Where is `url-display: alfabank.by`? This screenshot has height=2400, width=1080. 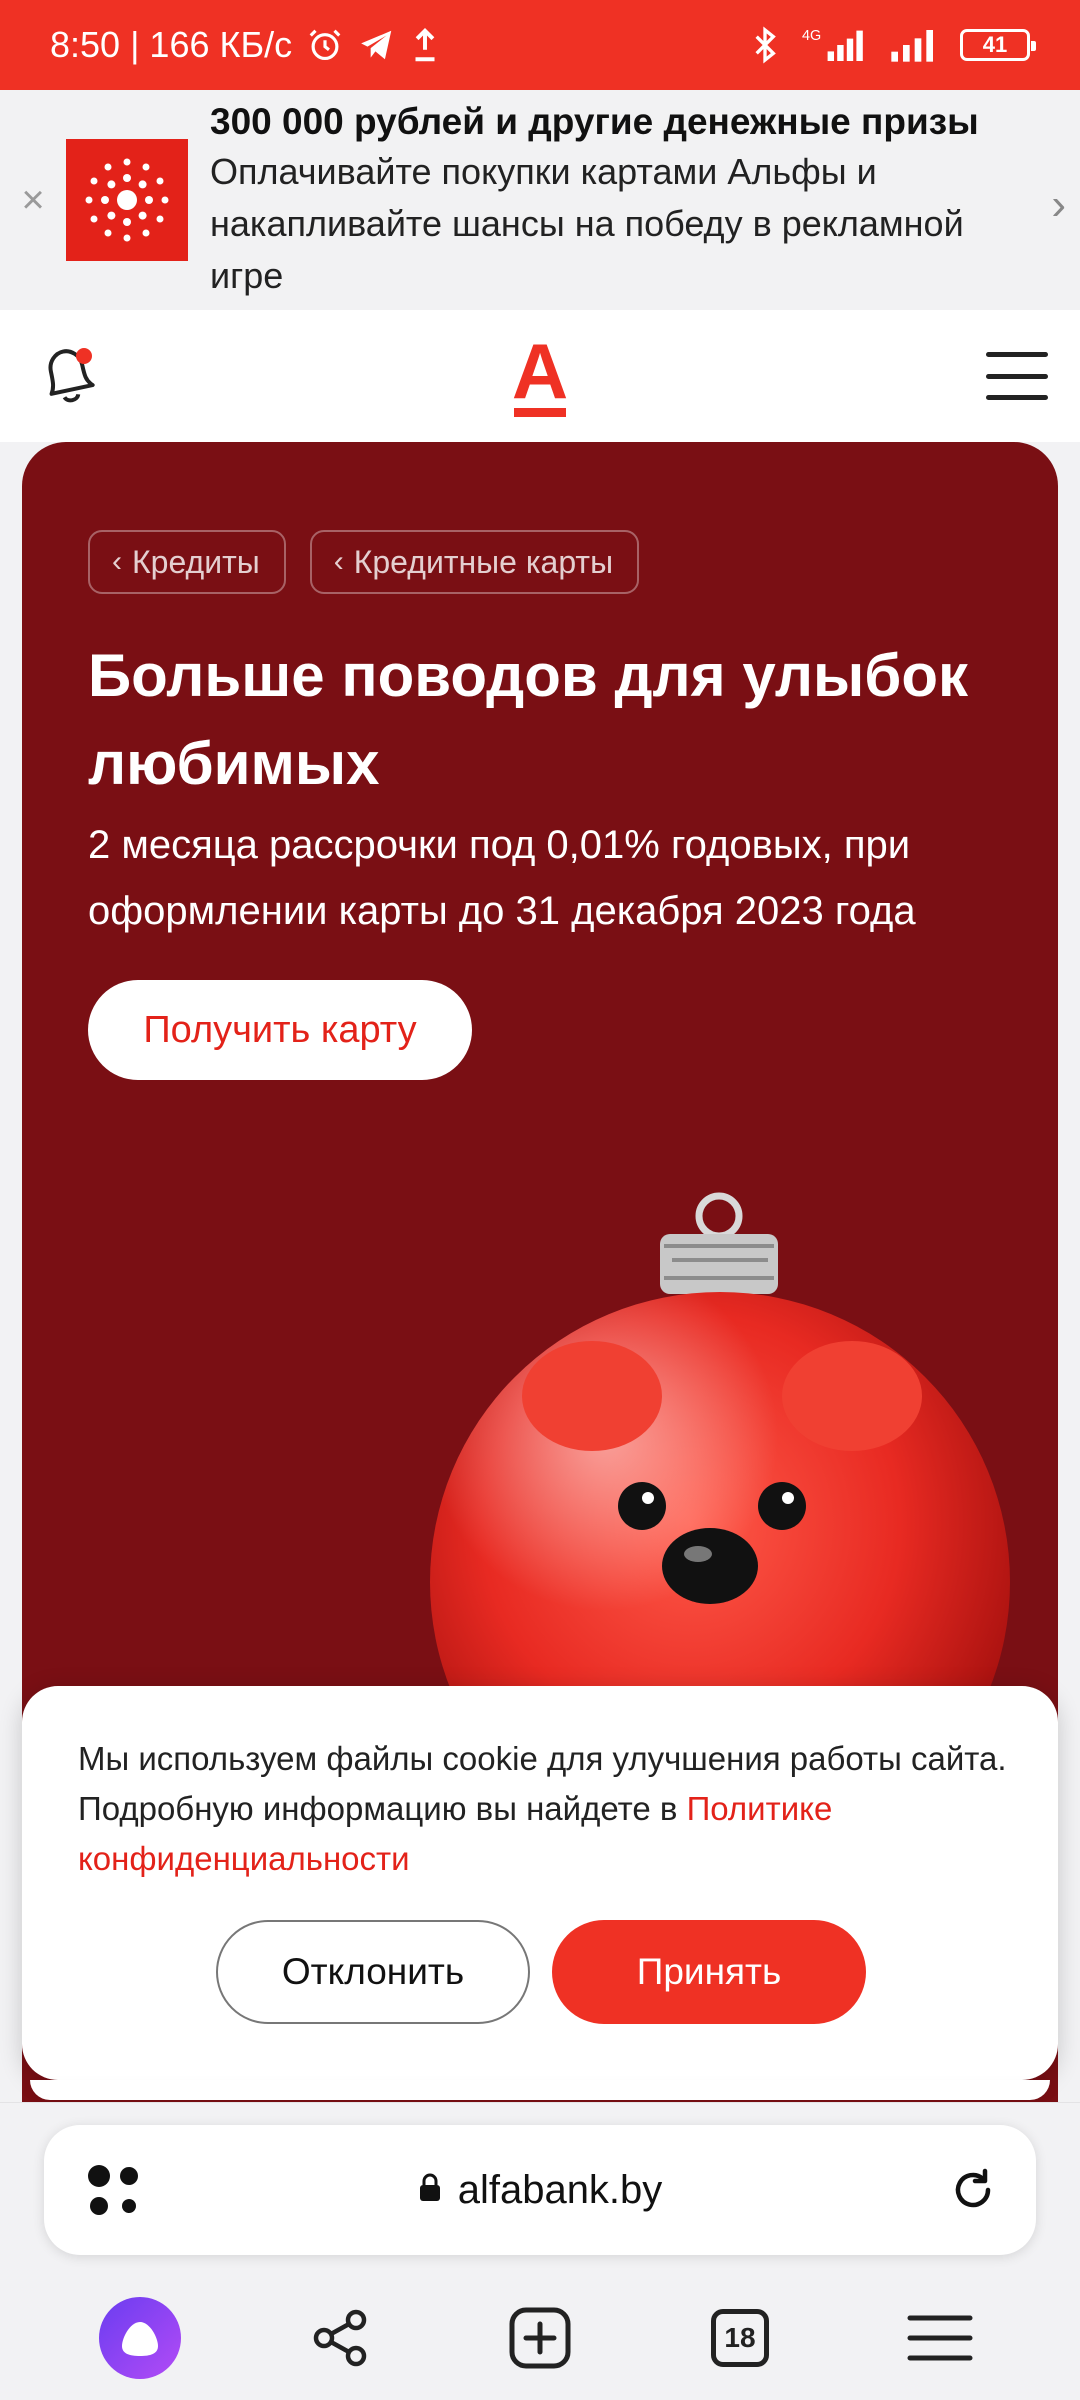 url-display: alfabank.by is located at coordinates (540, 2190).